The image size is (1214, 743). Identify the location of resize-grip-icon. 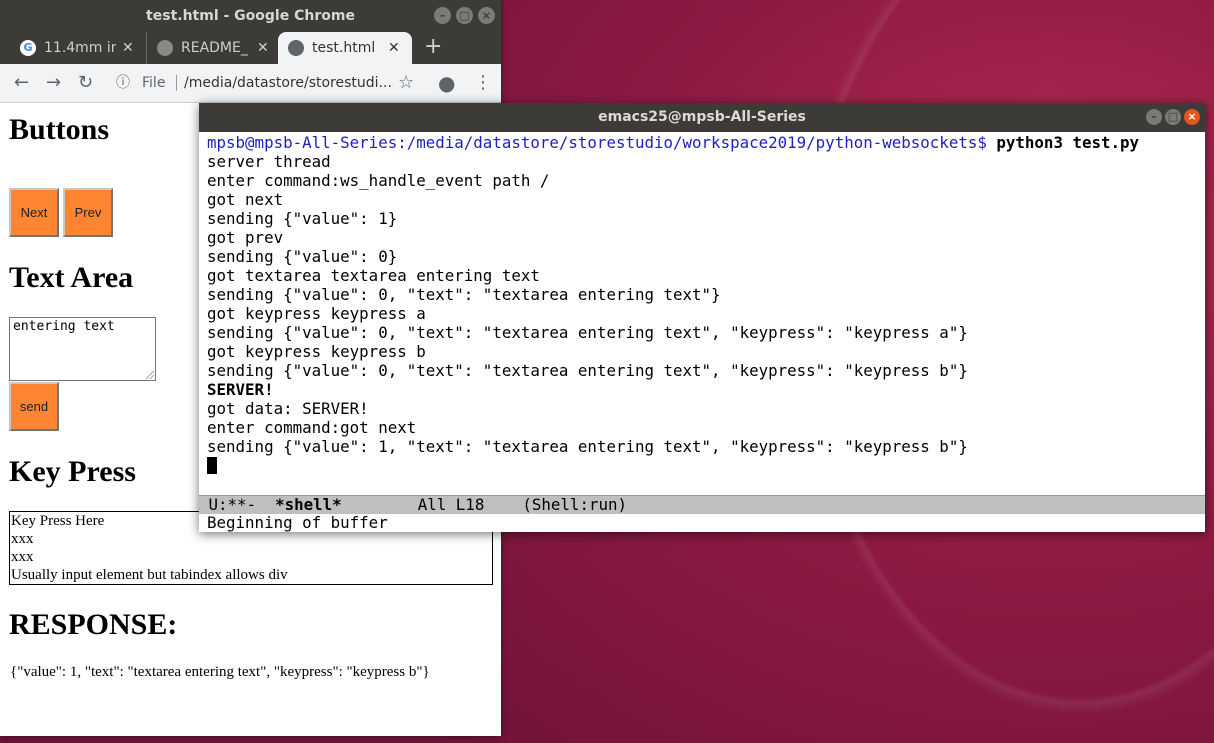
(150, 375).